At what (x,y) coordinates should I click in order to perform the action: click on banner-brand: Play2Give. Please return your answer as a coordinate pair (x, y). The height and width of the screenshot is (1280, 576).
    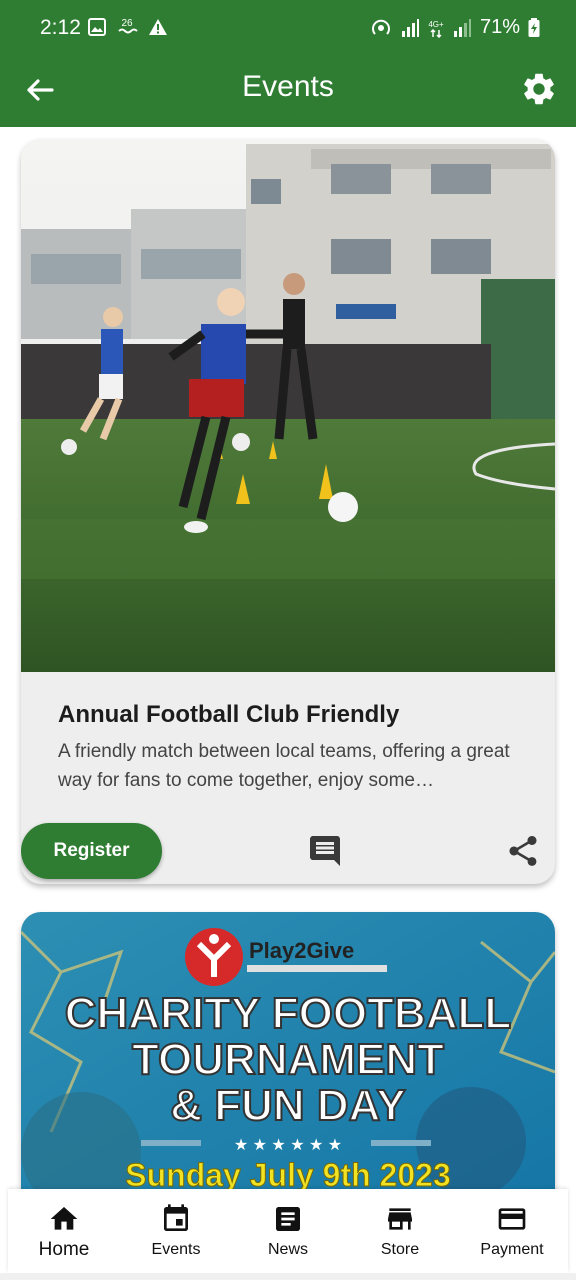
    Looking at the image, I should click on (301, 950).